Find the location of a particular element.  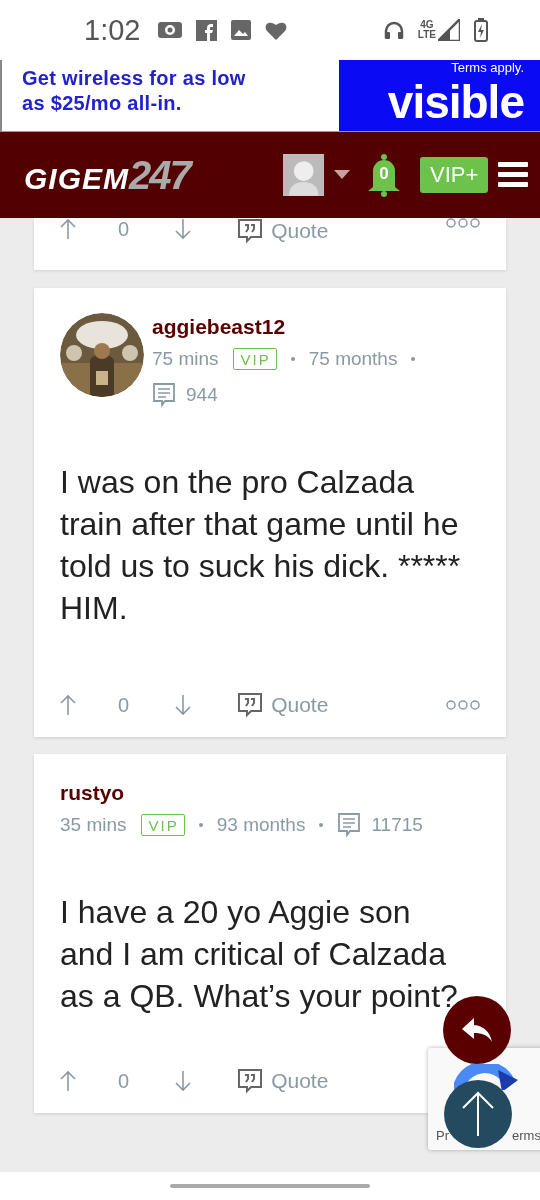

ad-fine-print: Terms apply. is located at coordinates (487, 67).